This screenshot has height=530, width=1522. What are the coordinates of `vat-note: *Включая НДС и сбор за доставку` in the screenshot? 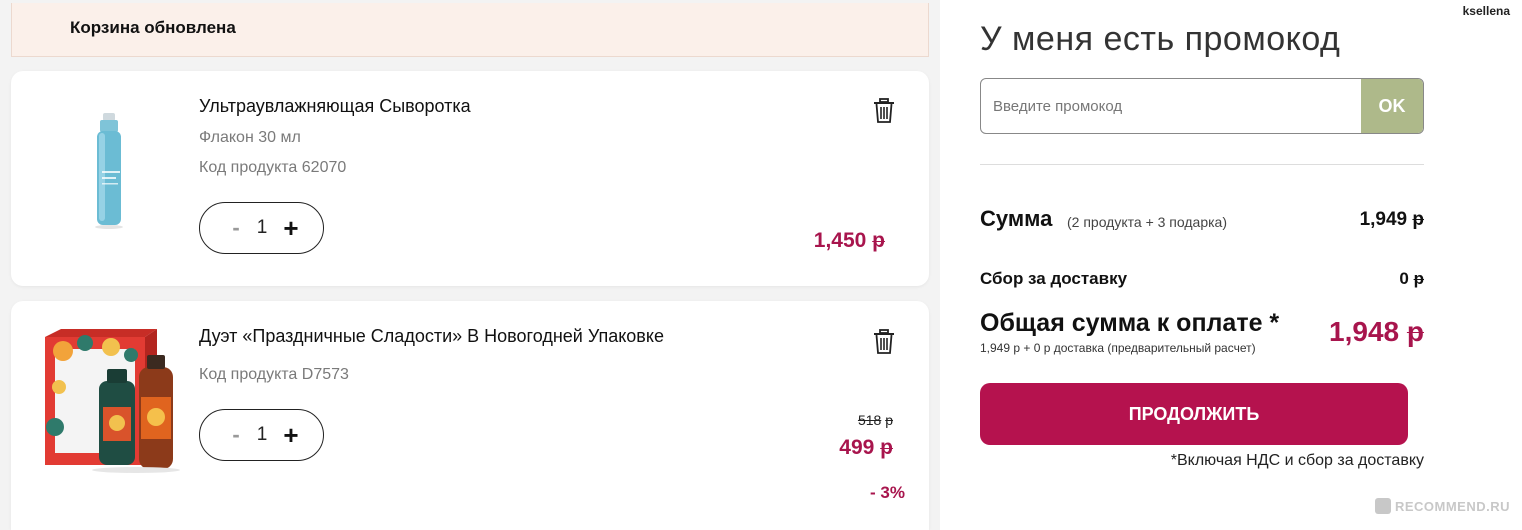 It's located at (1297, 460).